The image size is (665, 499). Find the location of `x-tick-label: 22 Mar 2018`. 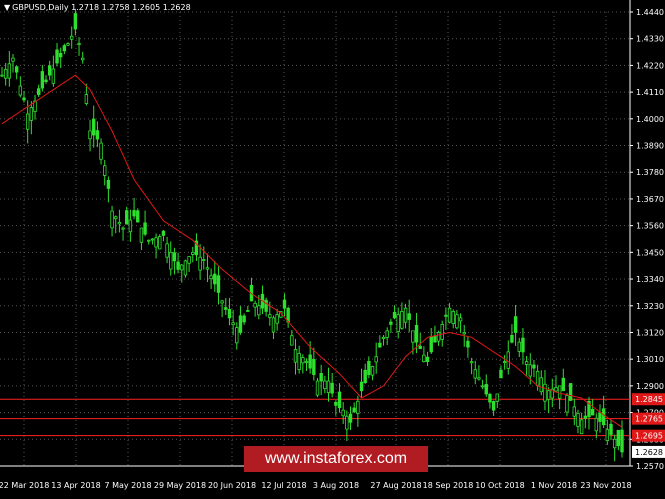

x-tick-label: 22 Mar 2018 is located at coordinates (24, 485).